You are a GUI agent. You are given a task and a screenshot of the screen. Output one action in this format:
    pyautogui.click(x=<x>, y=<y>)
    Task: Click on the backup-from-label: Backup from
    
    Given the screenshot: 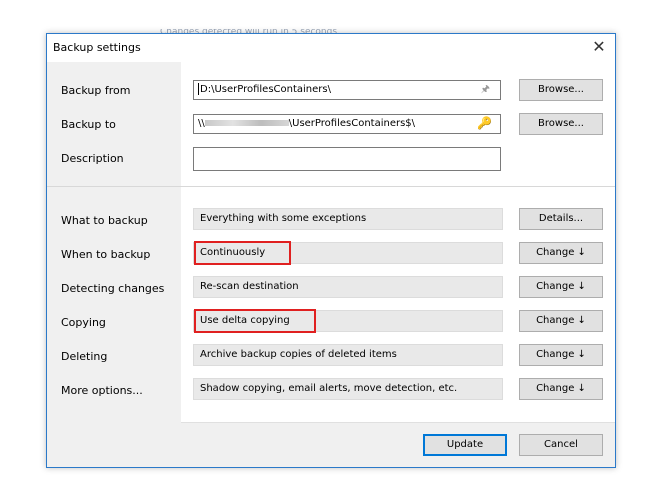 What is the action you would take?
    pyautogui.click(x=96, y=90)
    